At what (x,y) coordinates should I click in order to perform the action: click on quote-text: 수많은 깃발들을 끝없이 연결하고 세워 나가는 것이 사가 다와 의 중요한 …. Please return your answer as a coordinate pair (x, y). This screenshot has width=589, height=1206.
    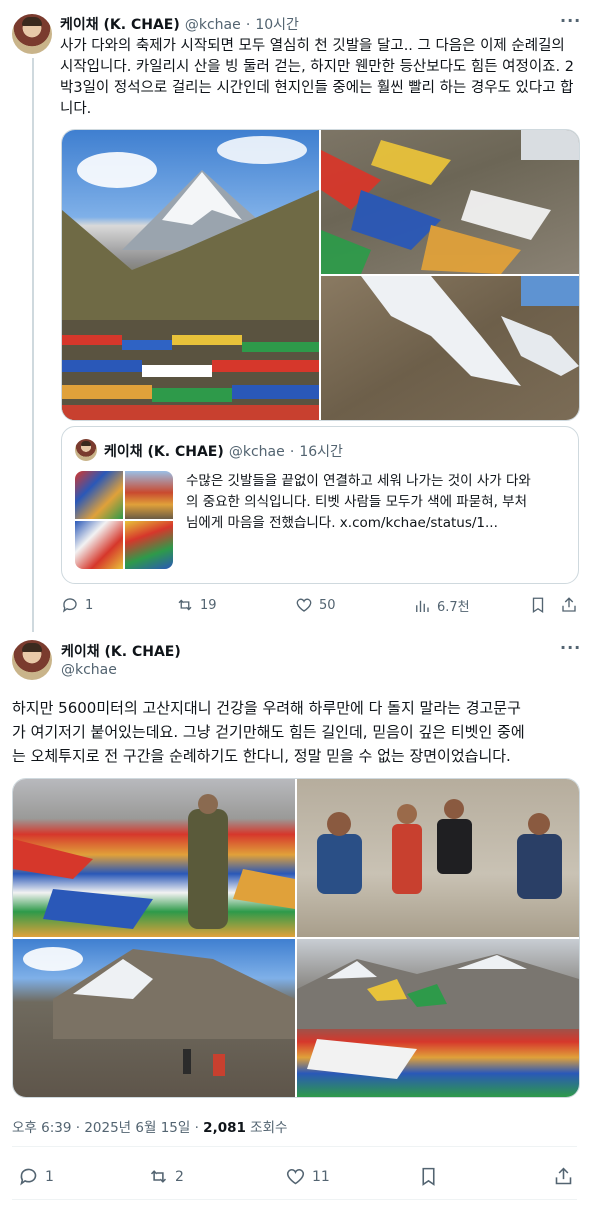
    Looking at the image, I should click on (358, 502).